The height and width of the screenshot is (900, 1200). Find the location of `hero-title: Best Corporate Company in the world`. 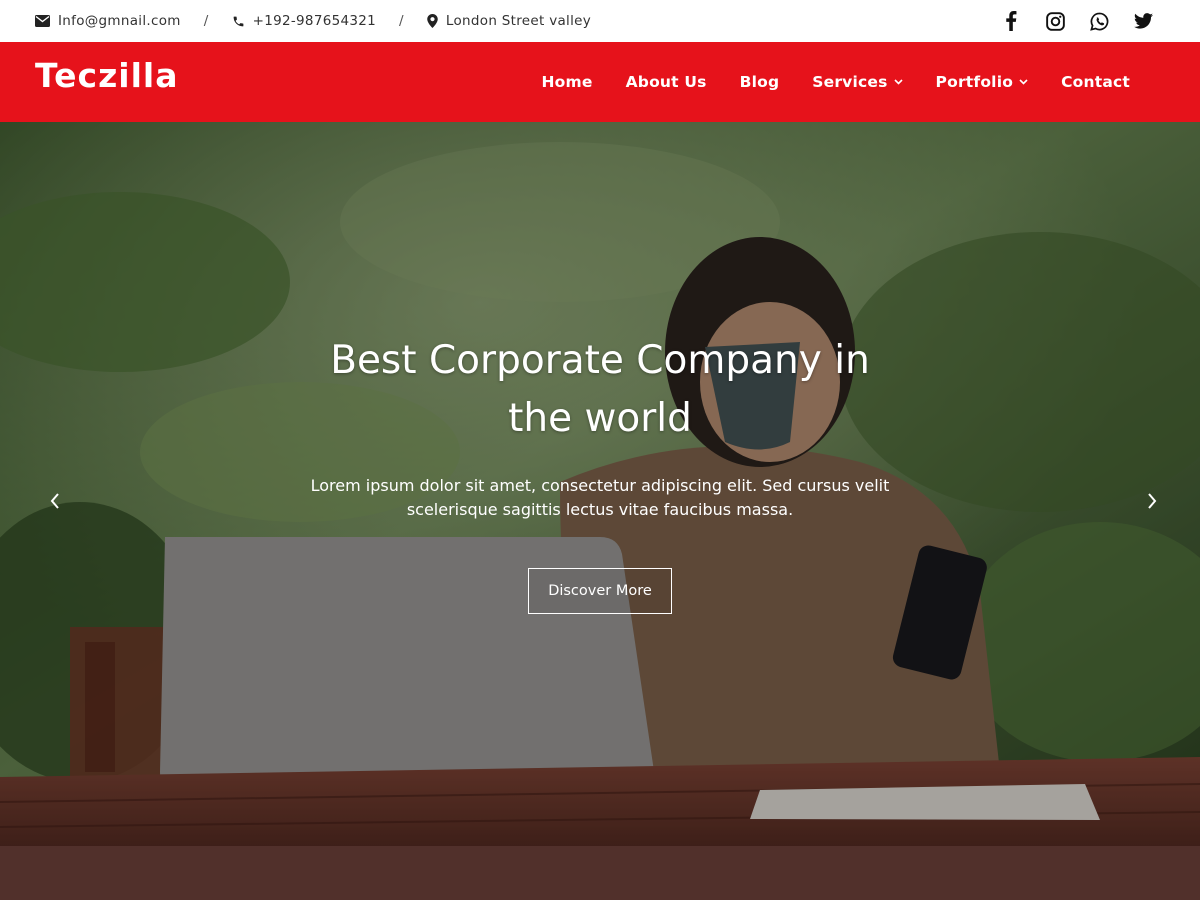

hero-title: Best Corporate Company in the world is located at coordinates (600, 389).